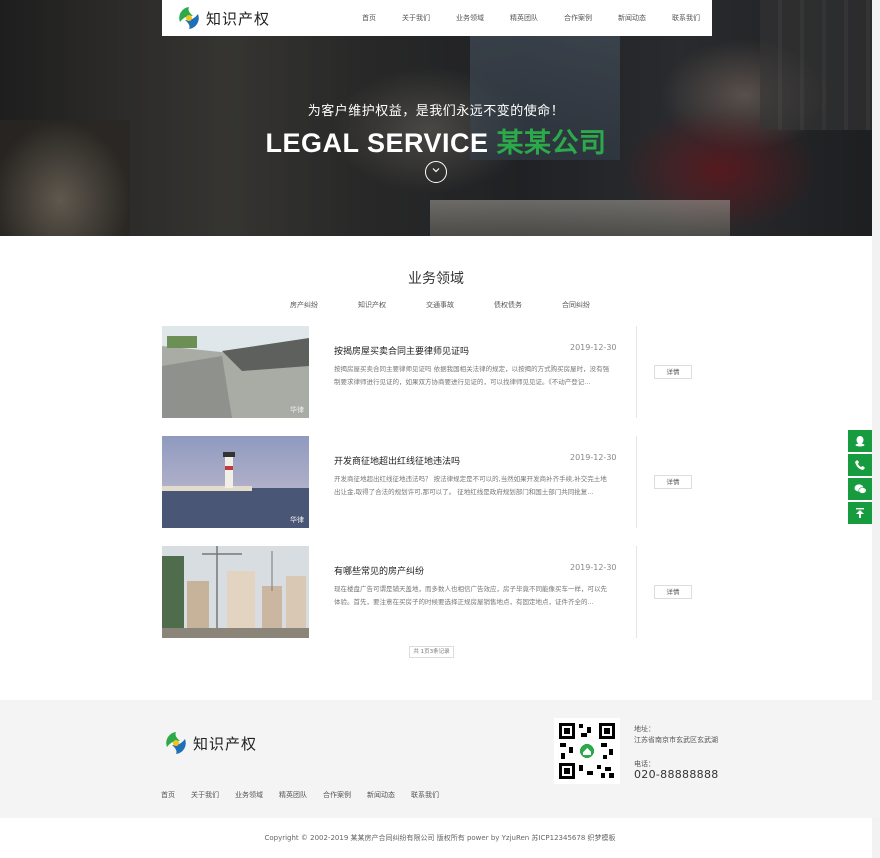 This screenshot has width=880, height=858. What do you see at coordinates (436, 172) in the screenshot?
I see `chevron-down-icon` at bounding box center [436, 172].